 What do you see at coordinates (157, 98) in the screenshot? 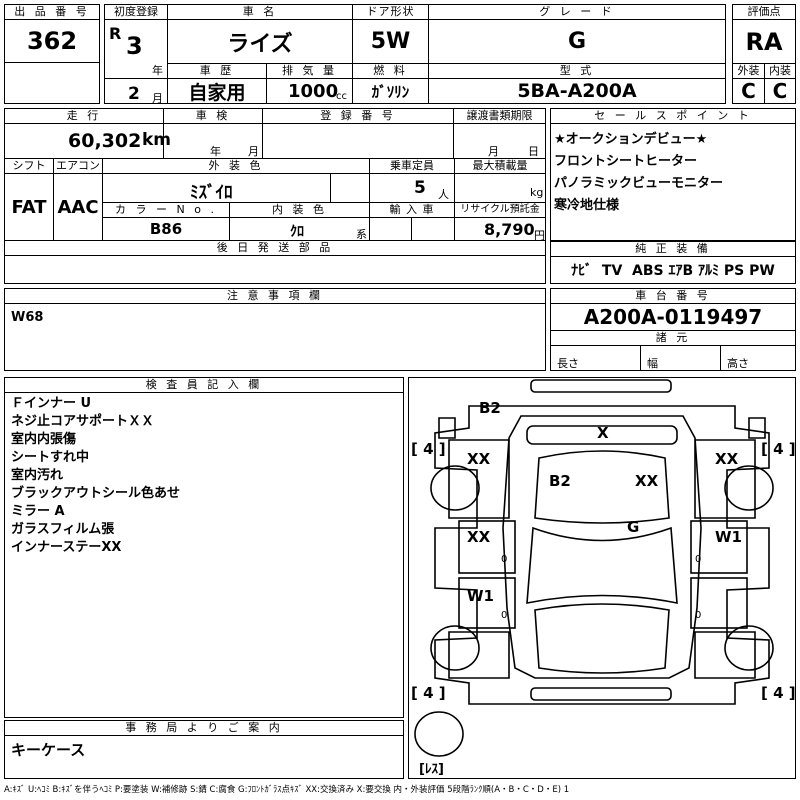
I see `month-unit: 月` at bounding box center [157, 98].